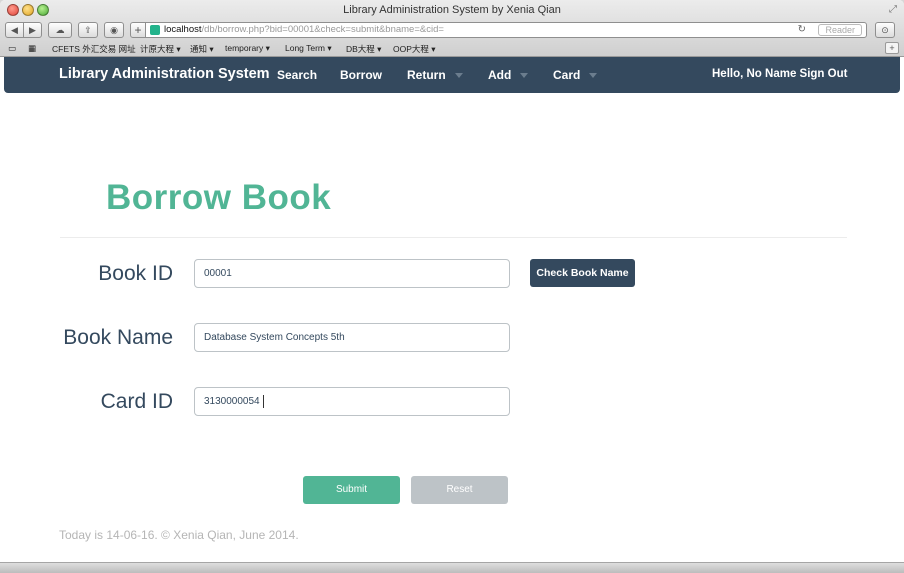 The image size is (904, 573). What do you see at coordinates (32, 48) in the screenshot?
I see `top-sites-icon: ▦` at bounding box center [32, 48].